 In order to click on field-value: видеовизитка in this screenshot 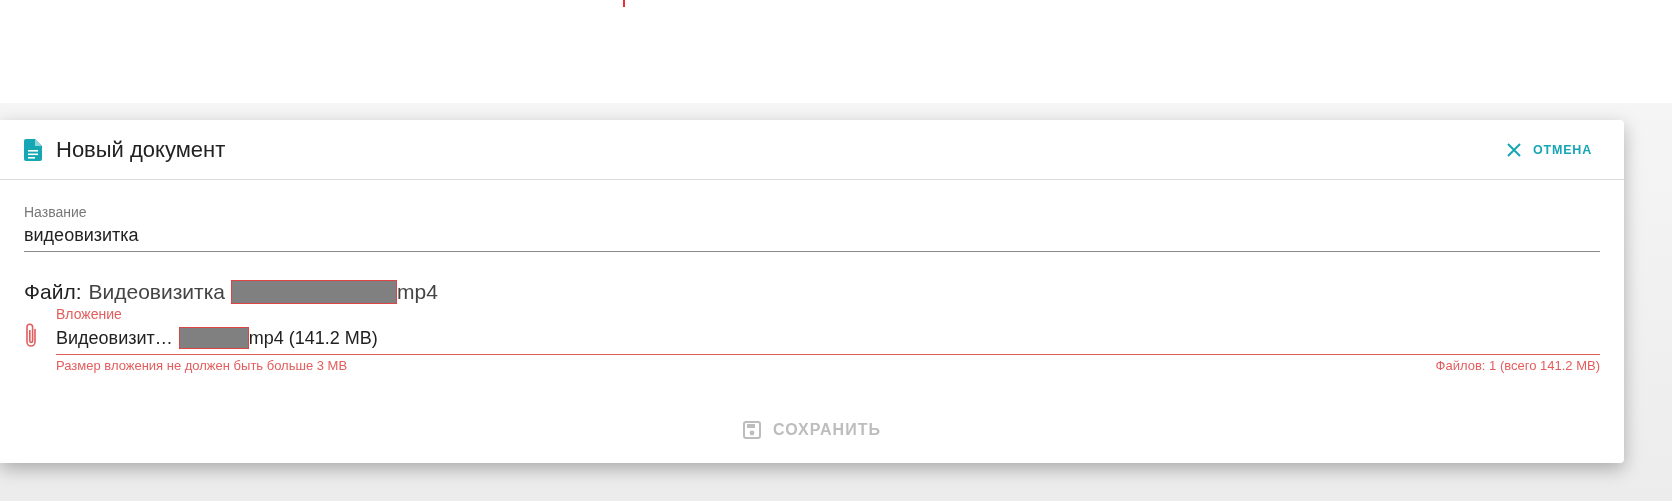, I will do `click(82, 235)`.